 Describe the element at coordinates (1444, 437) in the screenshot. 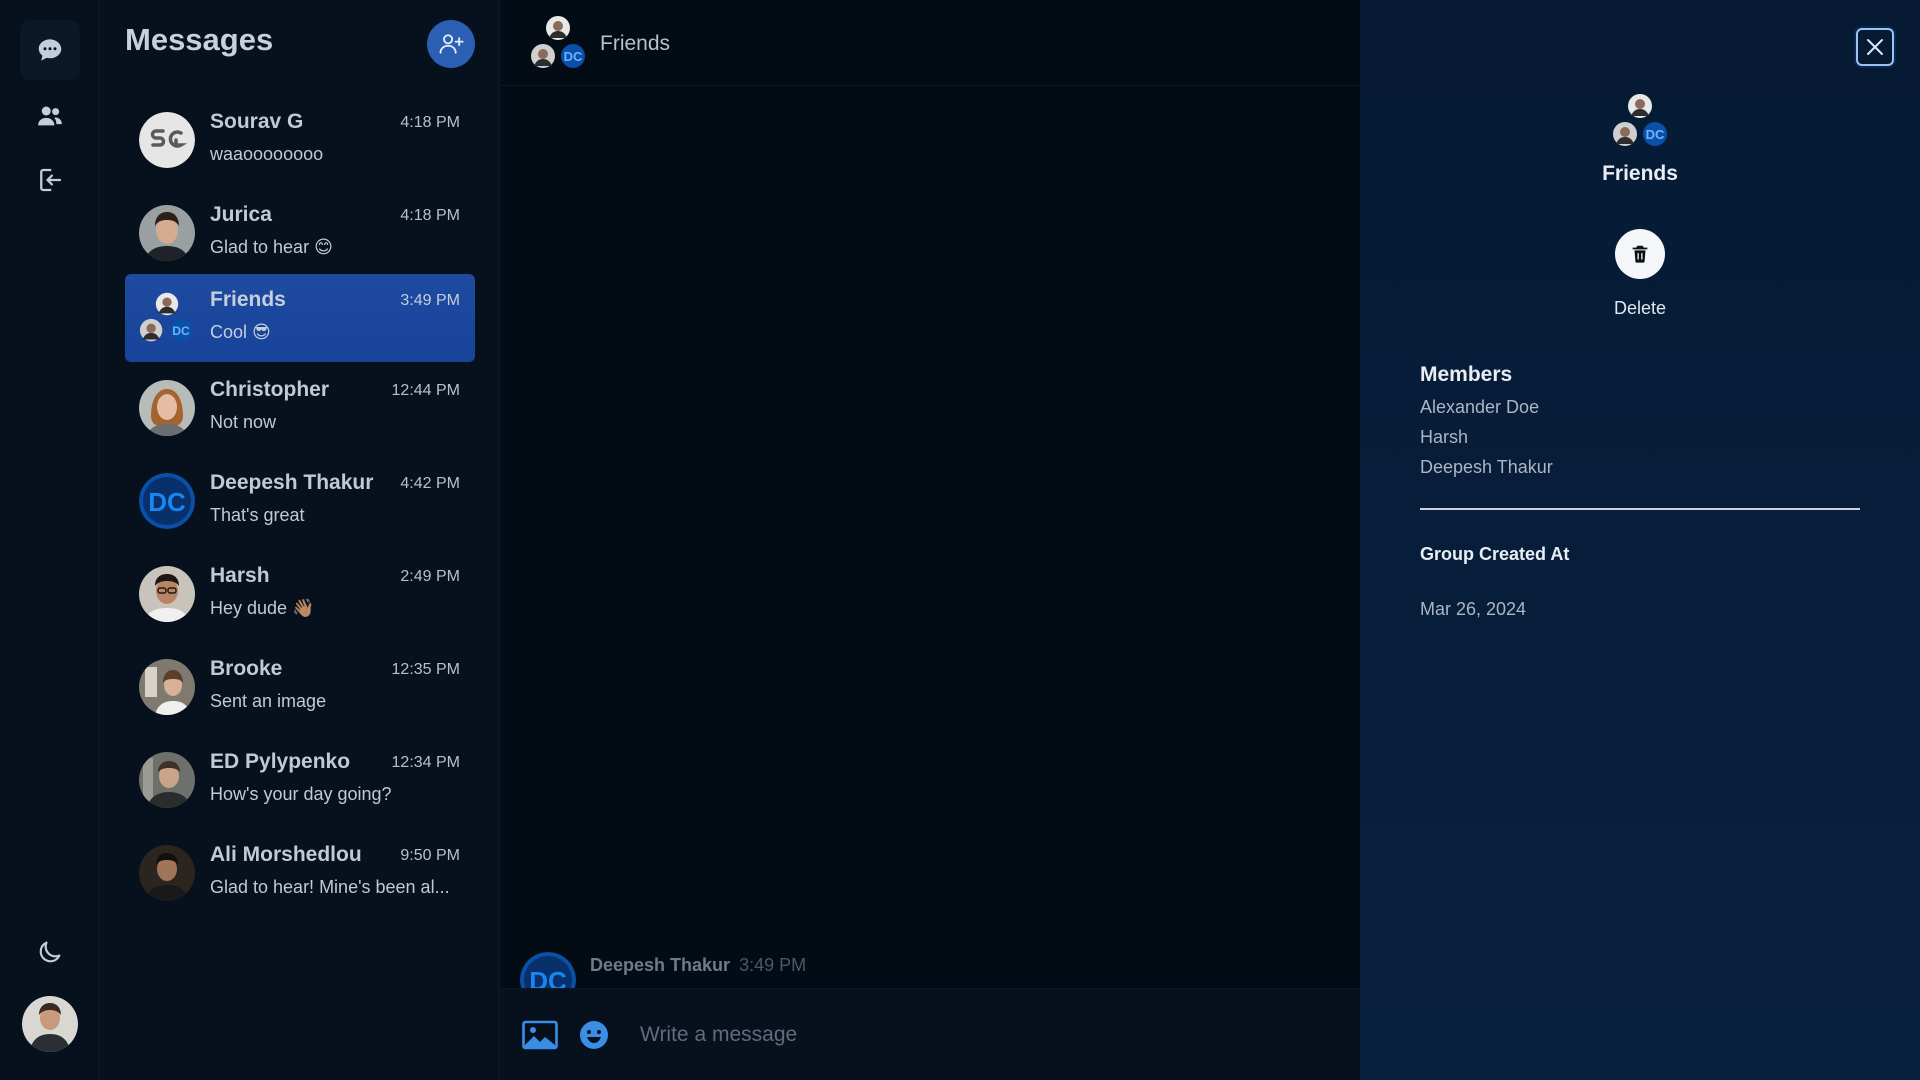

I see `member-name: Harsh` at that location.